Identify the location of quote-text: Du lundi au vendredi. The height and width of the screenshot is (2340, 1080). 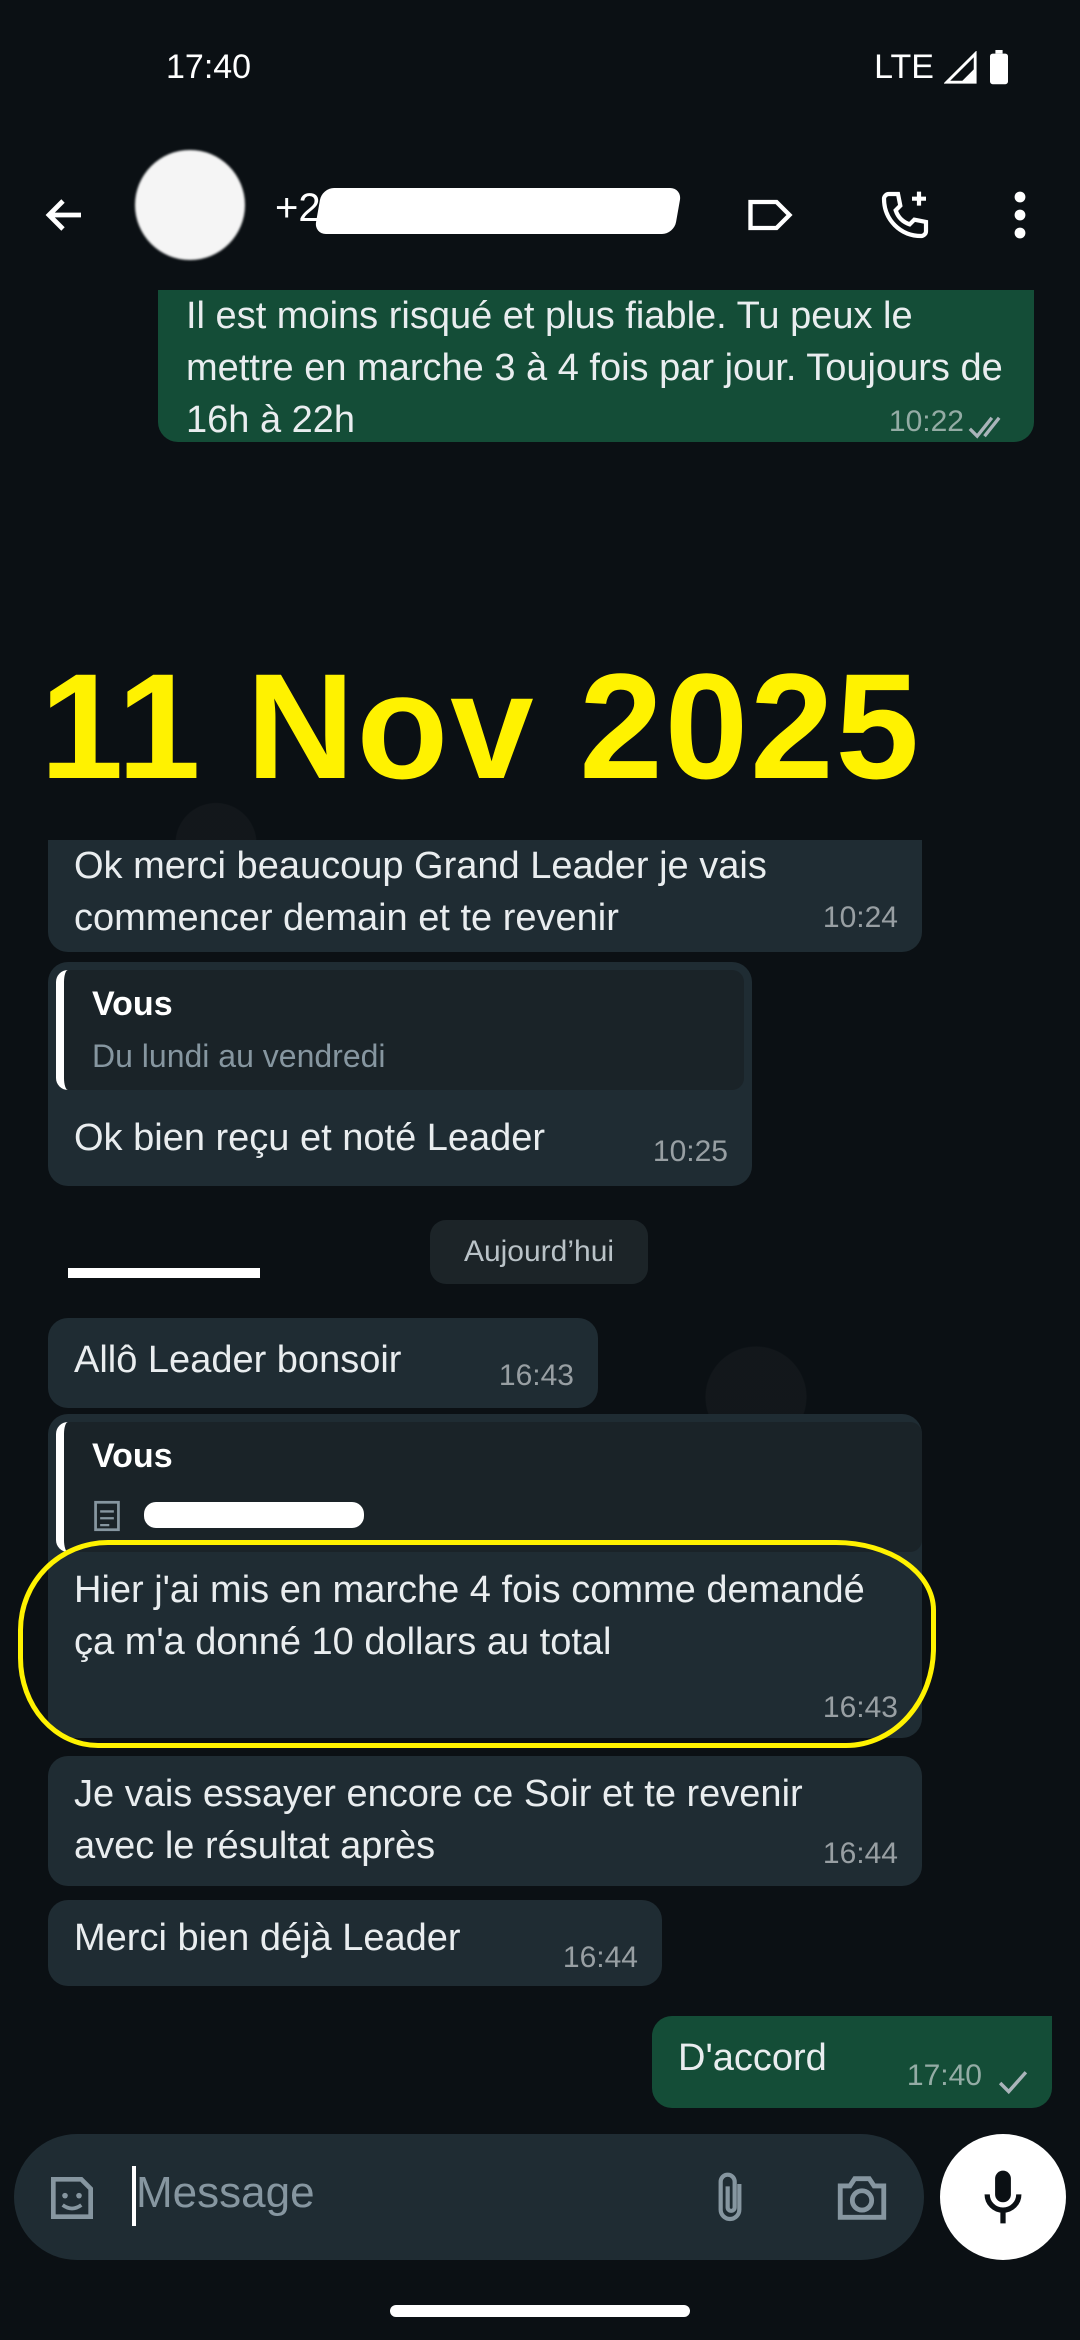
(239, 1056).